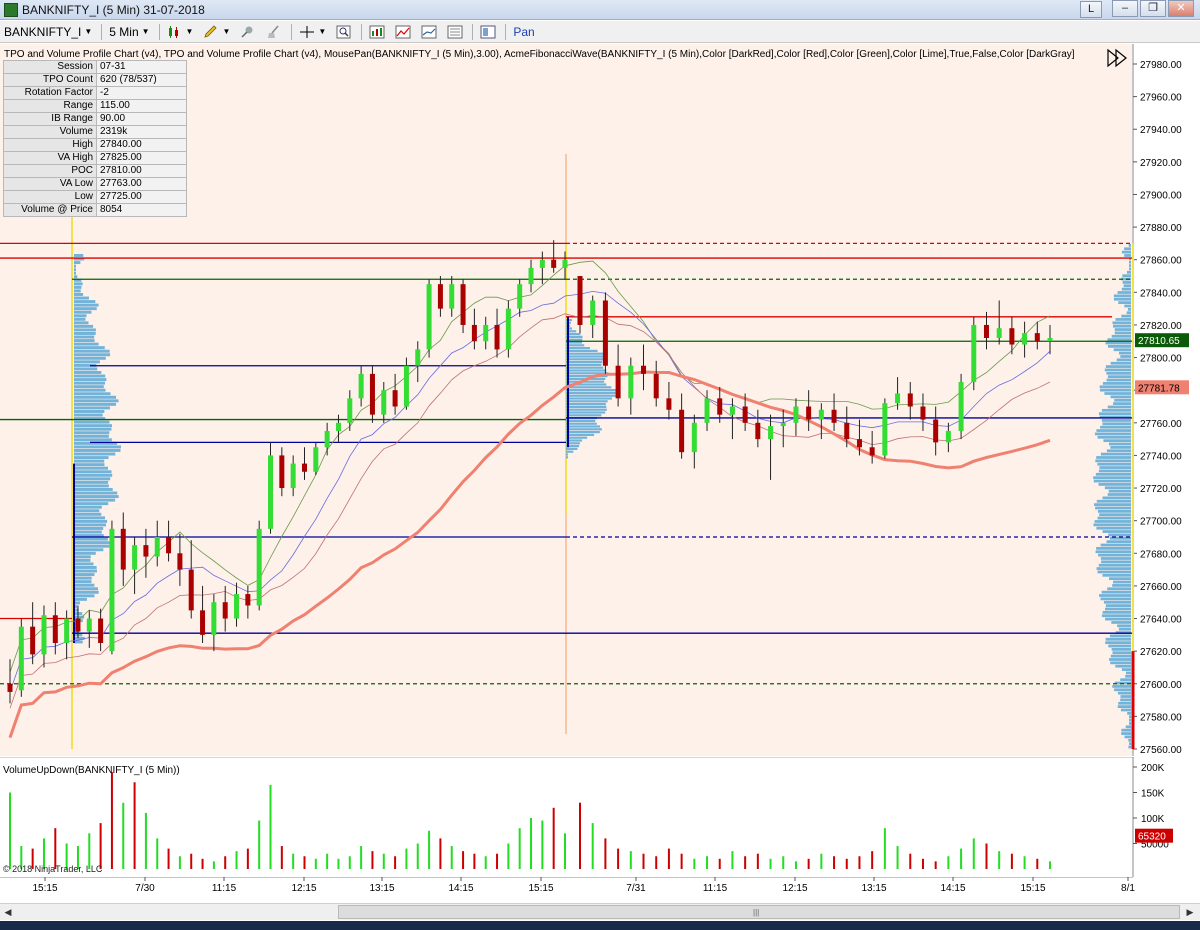  I want to click on stats-key: POC, so click(50, 171).